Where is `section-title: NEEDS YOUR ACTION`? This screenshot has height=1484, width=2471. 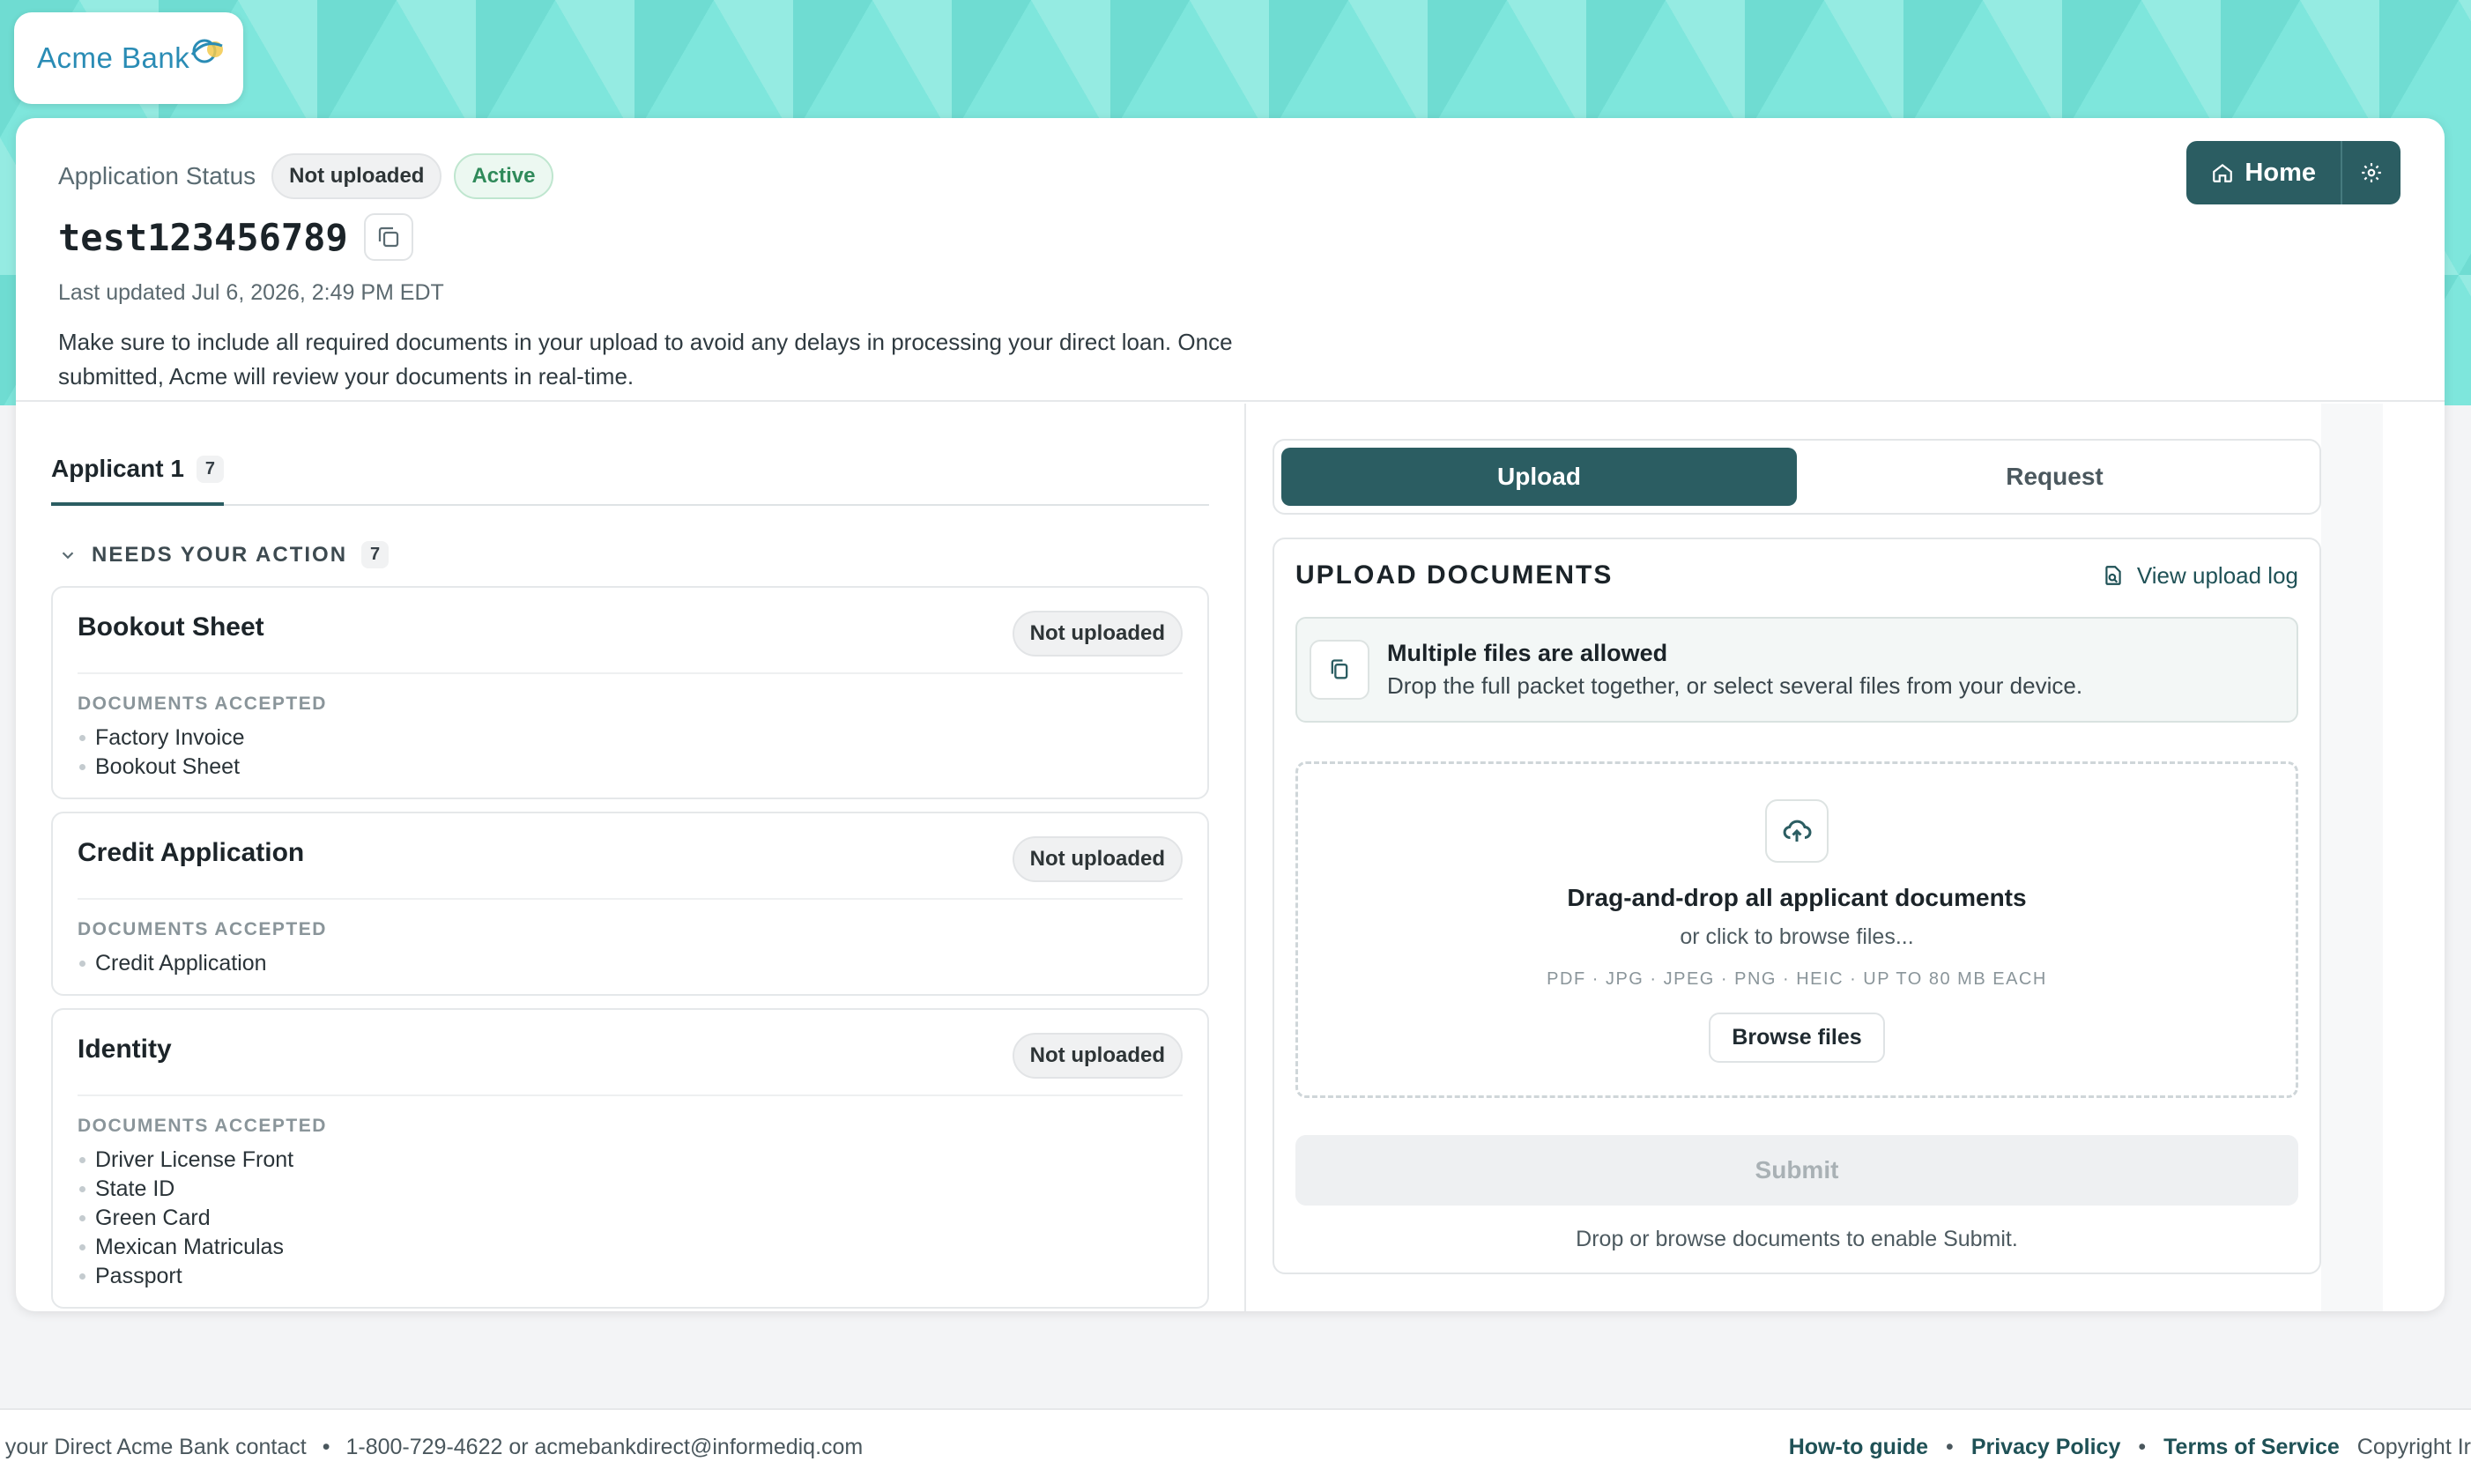
section-title: NEEDS YOUR ACTION is located at coordinates (220, 554).